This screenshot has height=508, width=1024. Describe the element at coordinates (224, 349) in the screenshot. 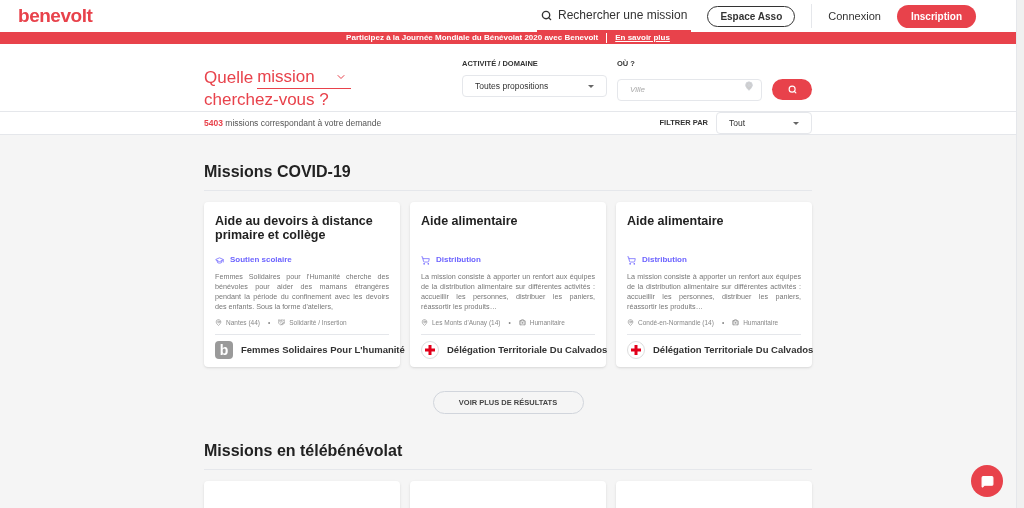

I see `org-logo: b` at that location.